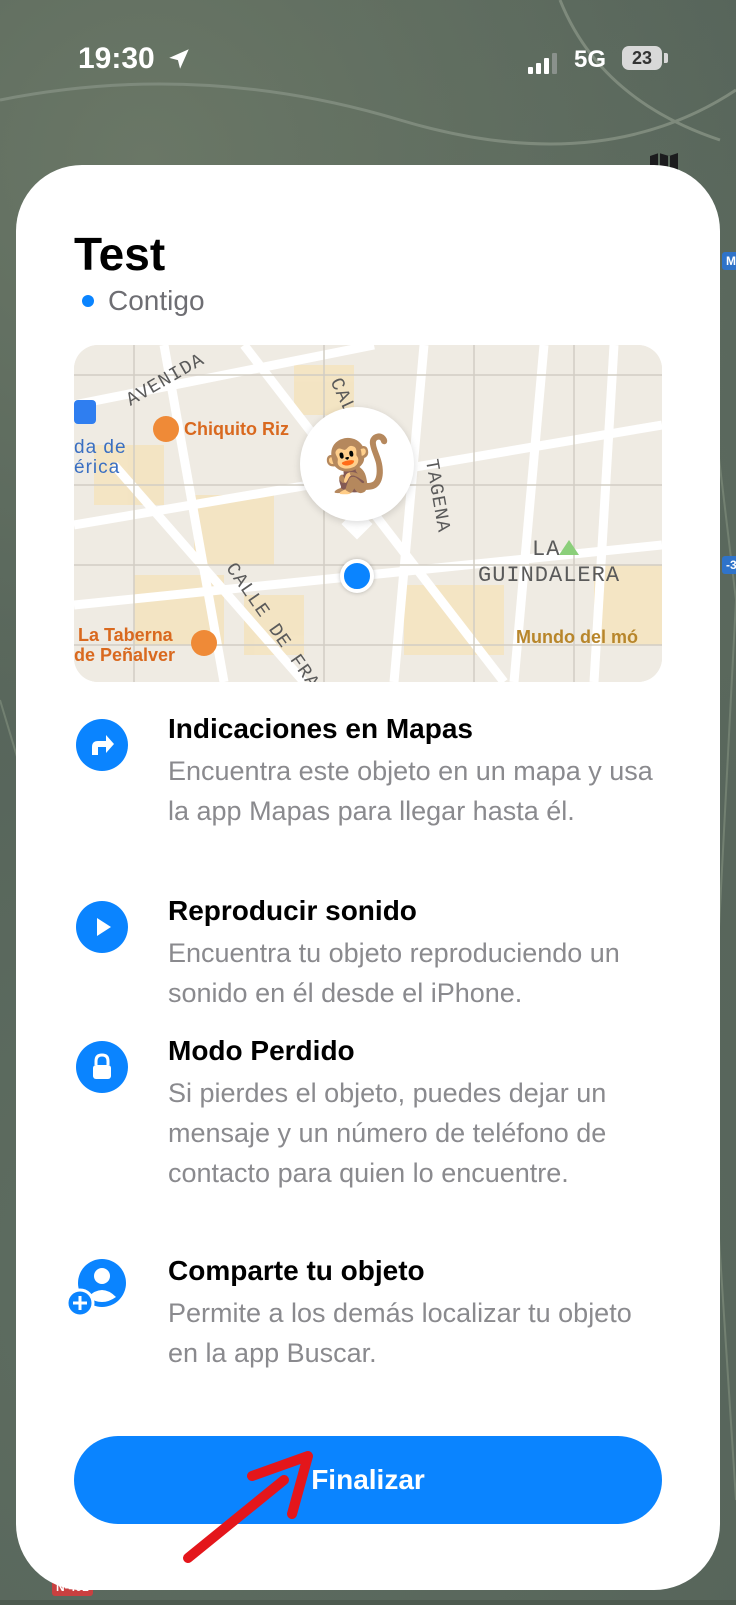 Image resolution: width=736 pixels, height=1605 pixels. What do you see at coordinates (97, 467) in the screenshot?
I see `map-label-america-2: érica` at bounding box center [97, 467].